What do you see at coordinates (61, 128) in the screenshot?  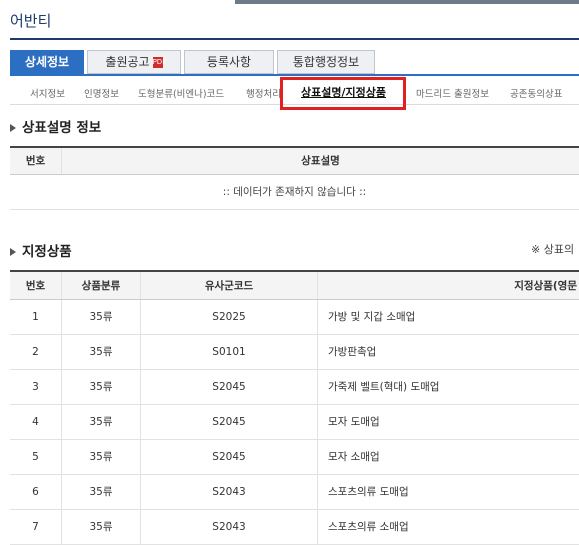 I see `section-title-text: 상표설명 정보` at bounding box center [61, 128].